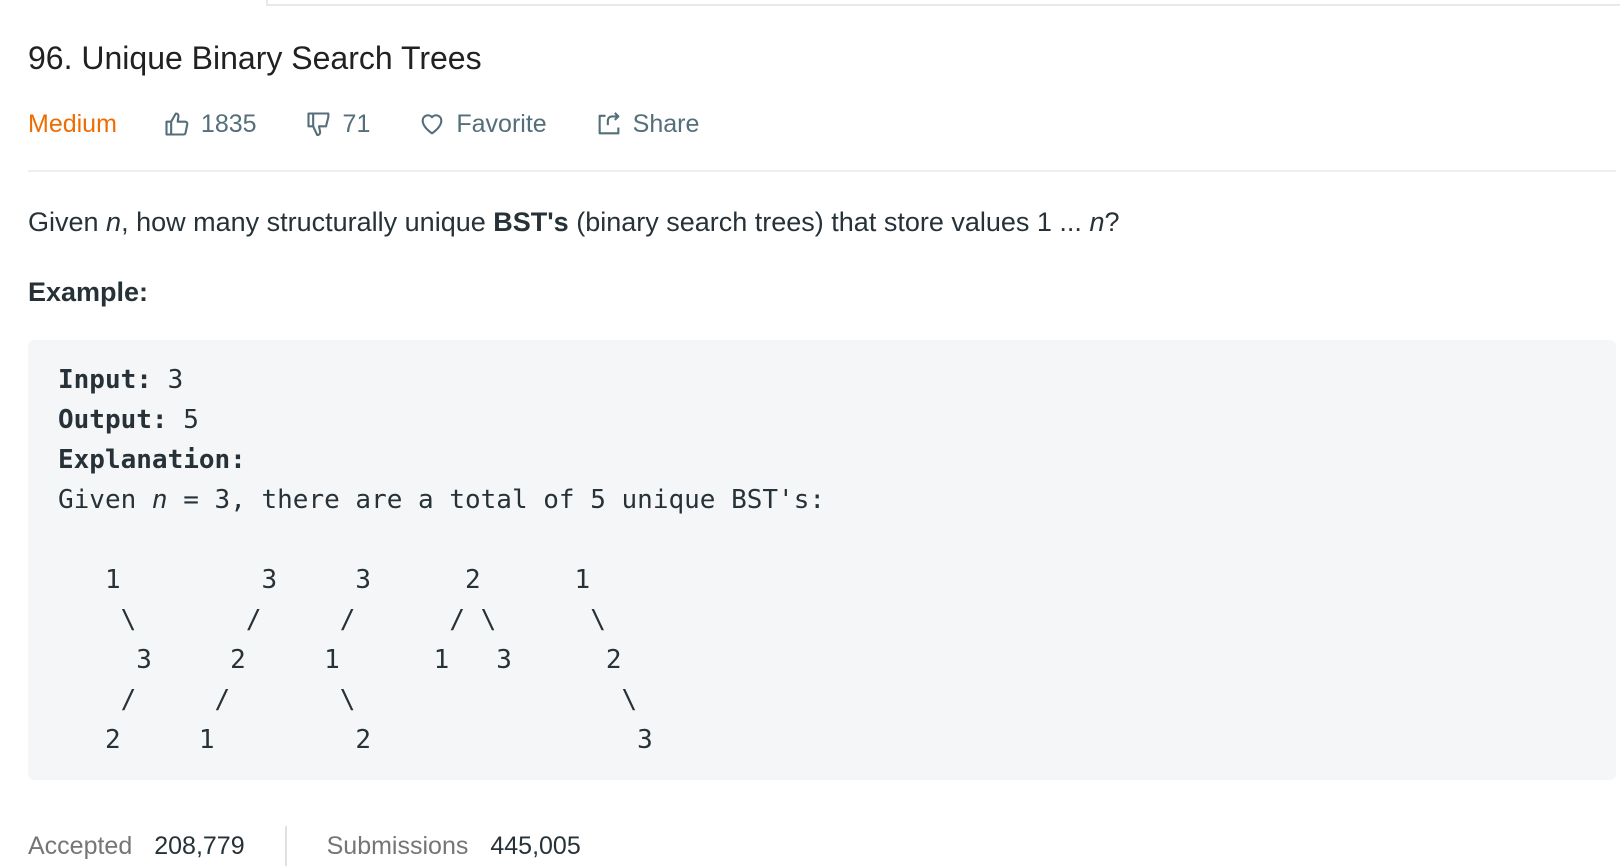  Describe the element at coordinates (531, 222) in the screenshot. I see `desc-bst: BST's` at that location.